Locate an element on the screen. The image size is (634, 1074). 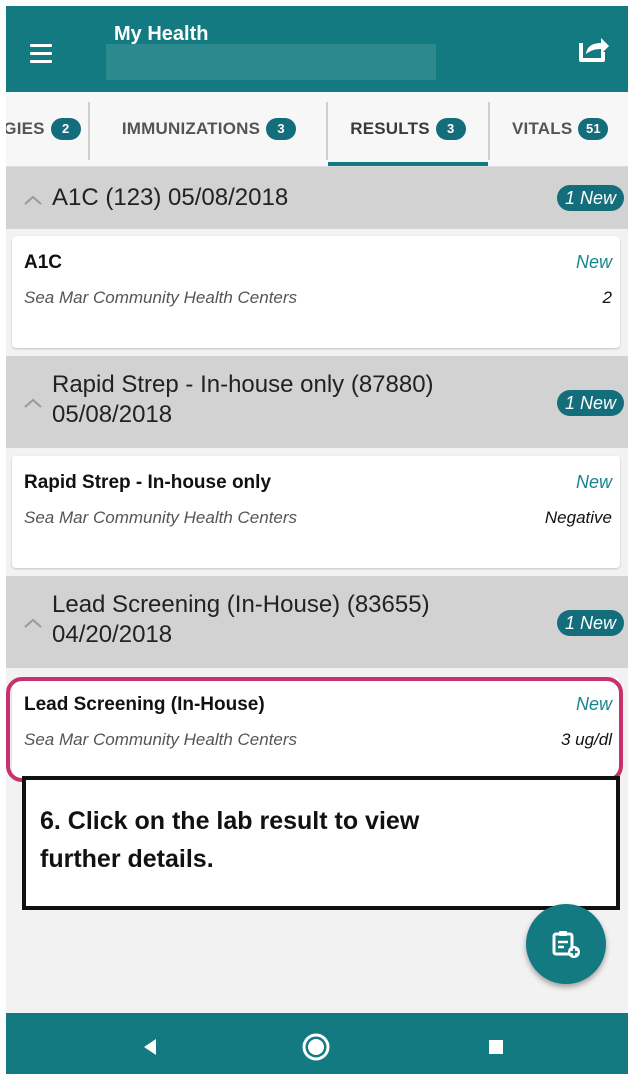
system-nav-bar is located at coordinates (317, 1043).